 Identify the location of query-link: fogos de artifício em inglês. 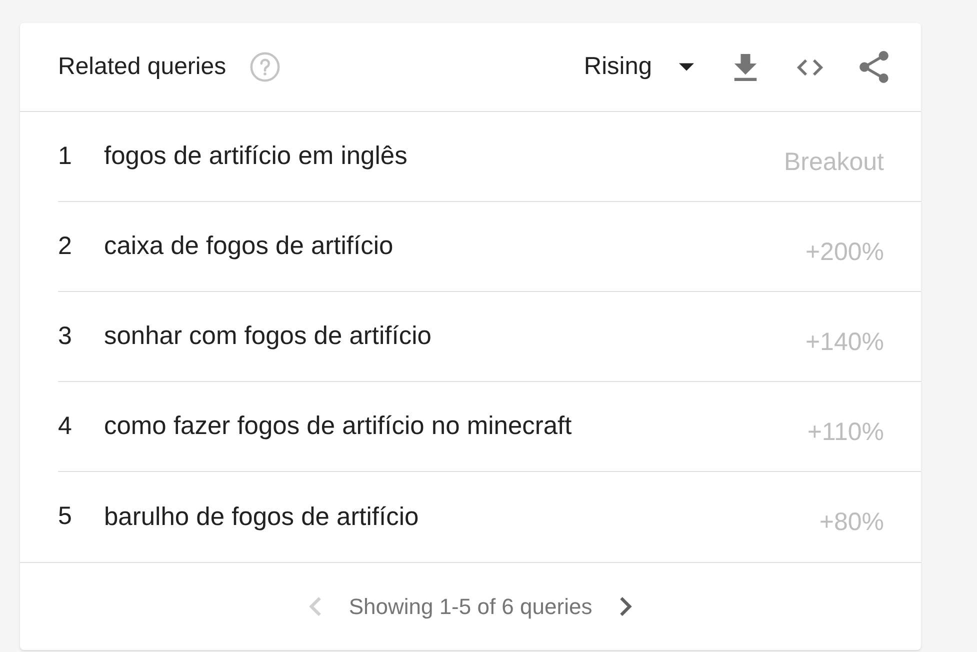
(256, 156).